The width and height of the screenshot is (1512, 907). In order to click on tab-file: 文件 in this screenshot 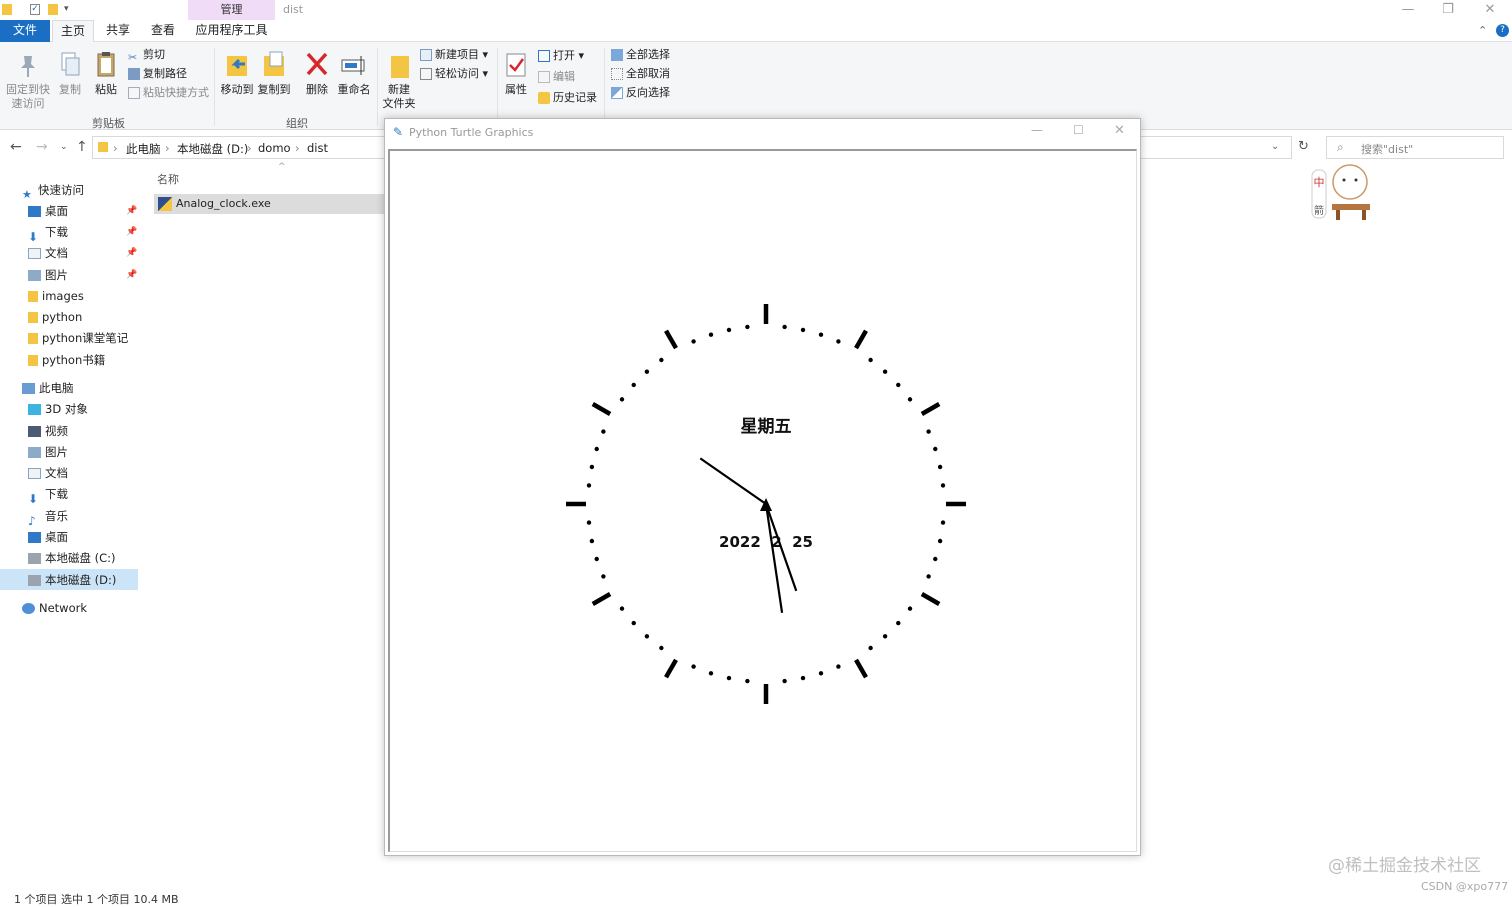, I will do `click(25, 31)`.